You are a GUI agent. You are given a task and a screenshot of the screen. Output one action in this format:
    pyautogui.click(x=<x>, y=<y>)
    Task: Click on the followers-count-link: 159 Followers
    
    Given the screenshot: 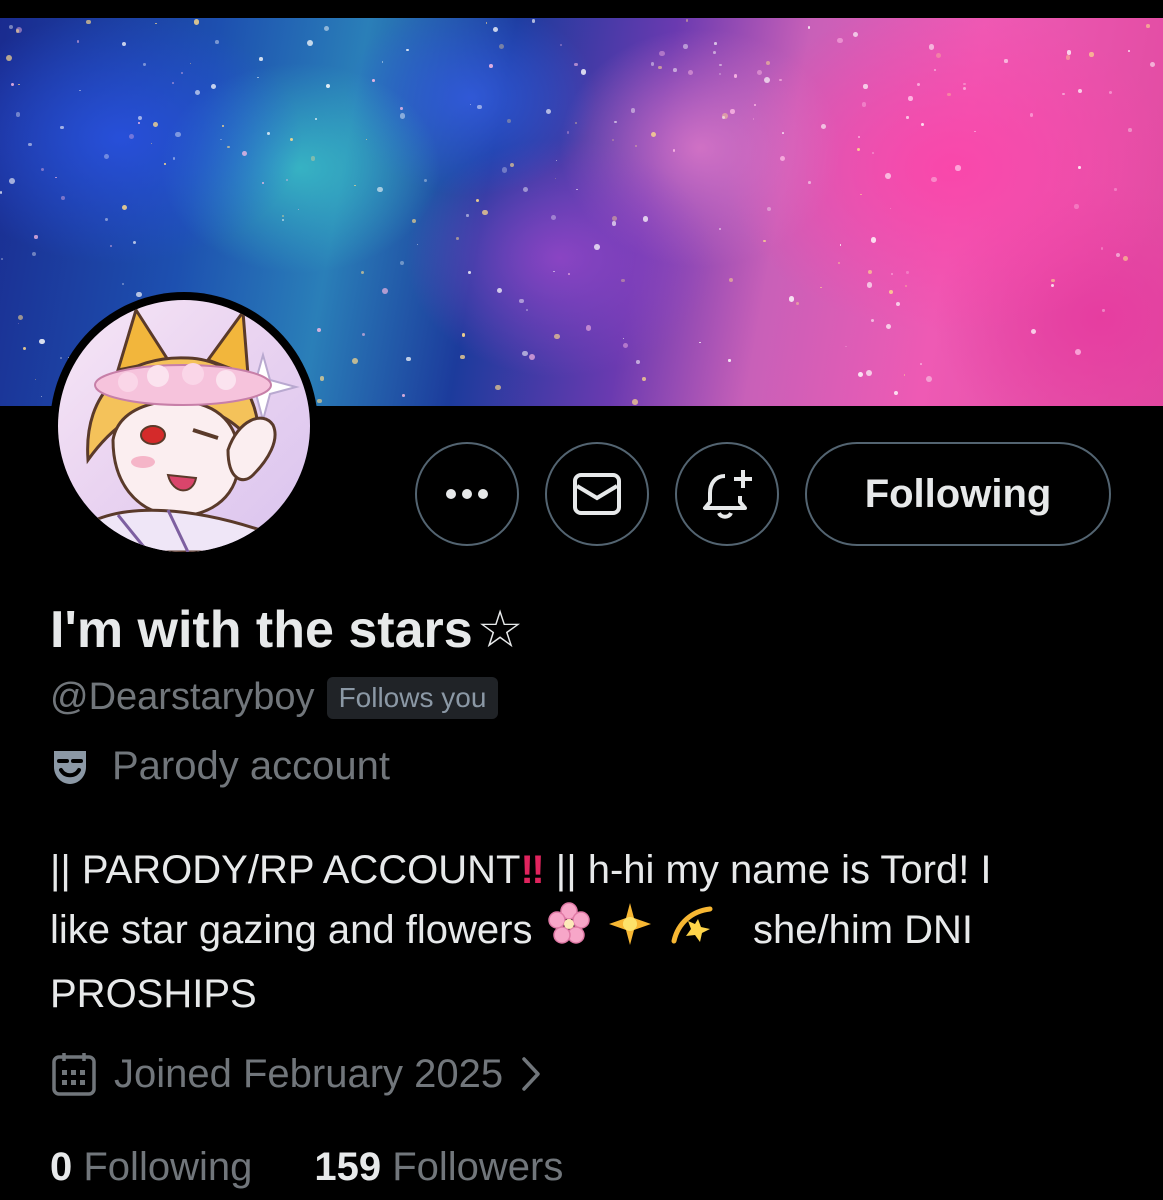 What is the action you would take?
    pyautogui.click(x=438, y=1167)
    